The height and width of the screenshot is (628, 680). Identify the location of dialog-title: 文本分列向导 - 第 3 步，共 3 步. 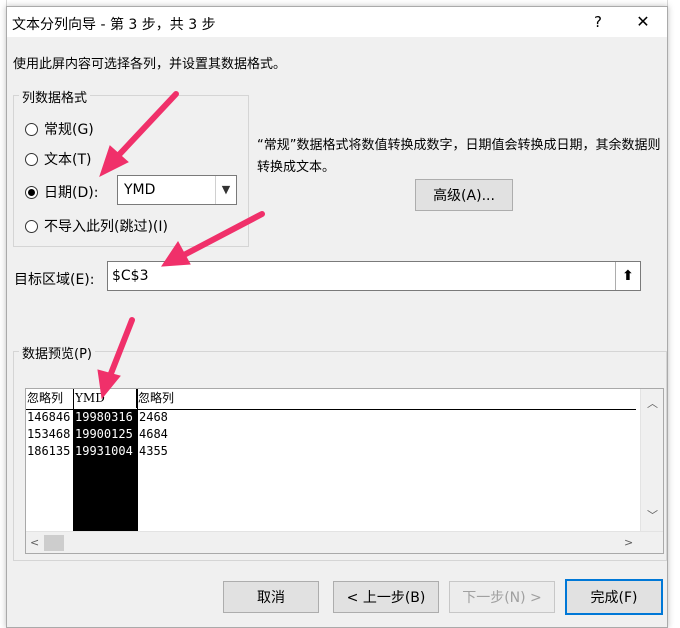
(114, 25).